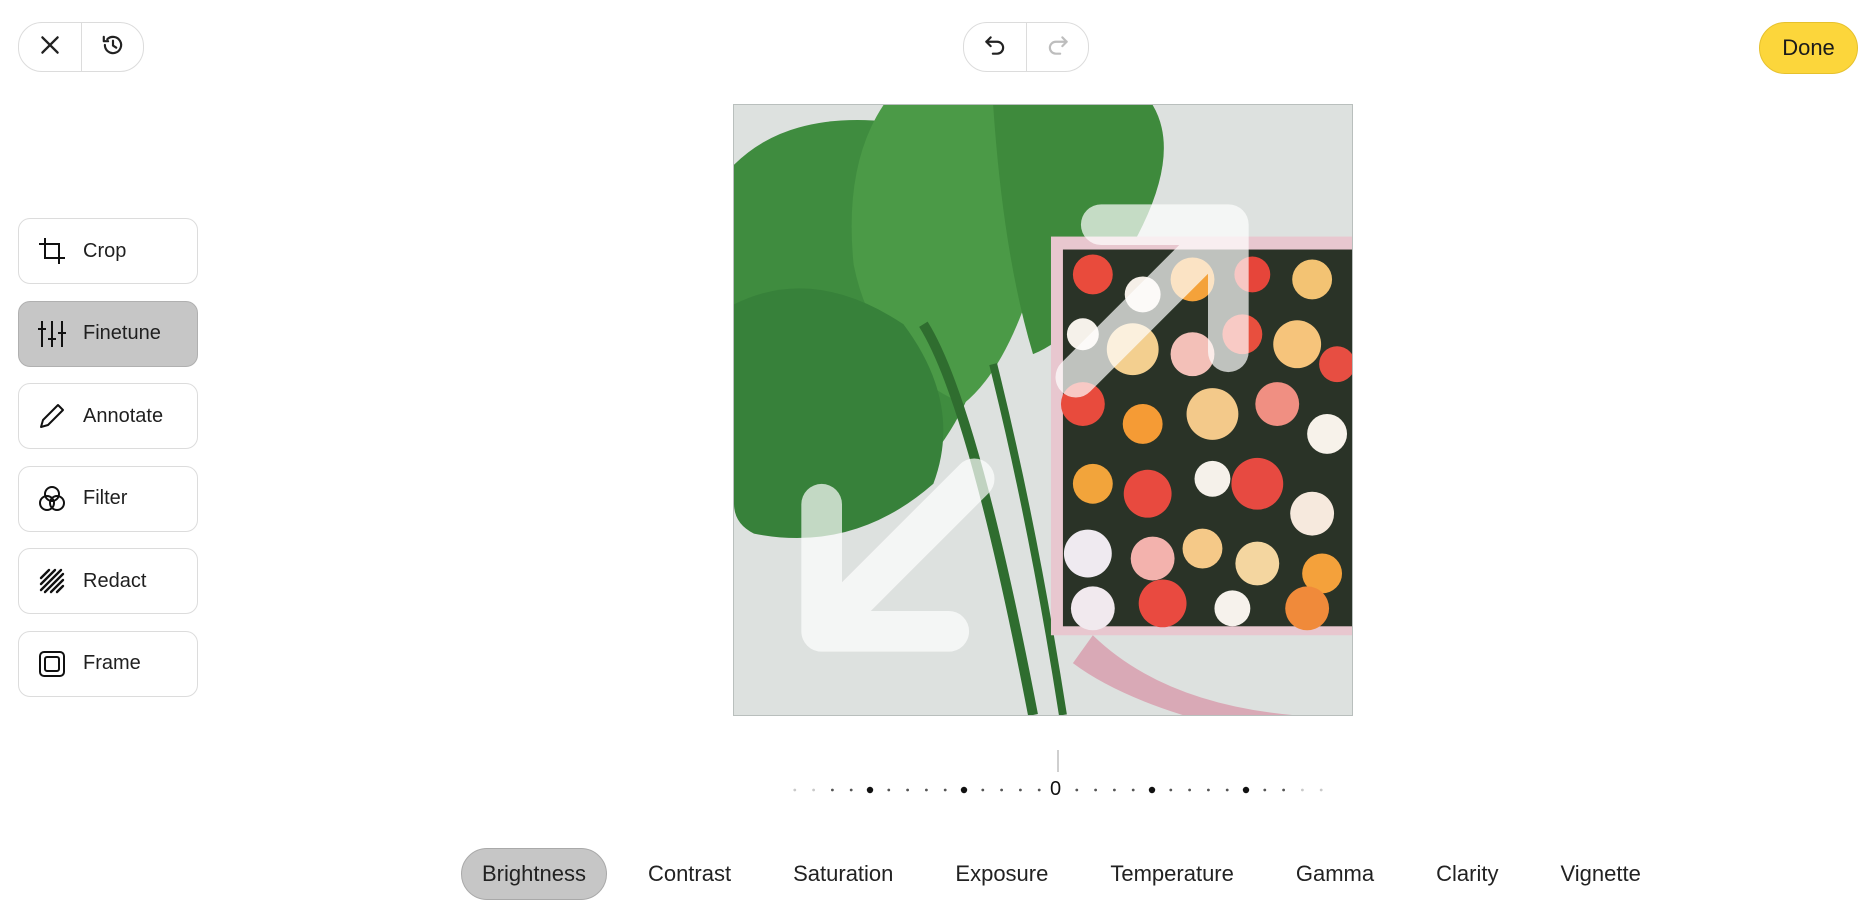  Describe the element at coordinates (115, 580) in the screenshot. I see `tool-label: Redact` at that location.